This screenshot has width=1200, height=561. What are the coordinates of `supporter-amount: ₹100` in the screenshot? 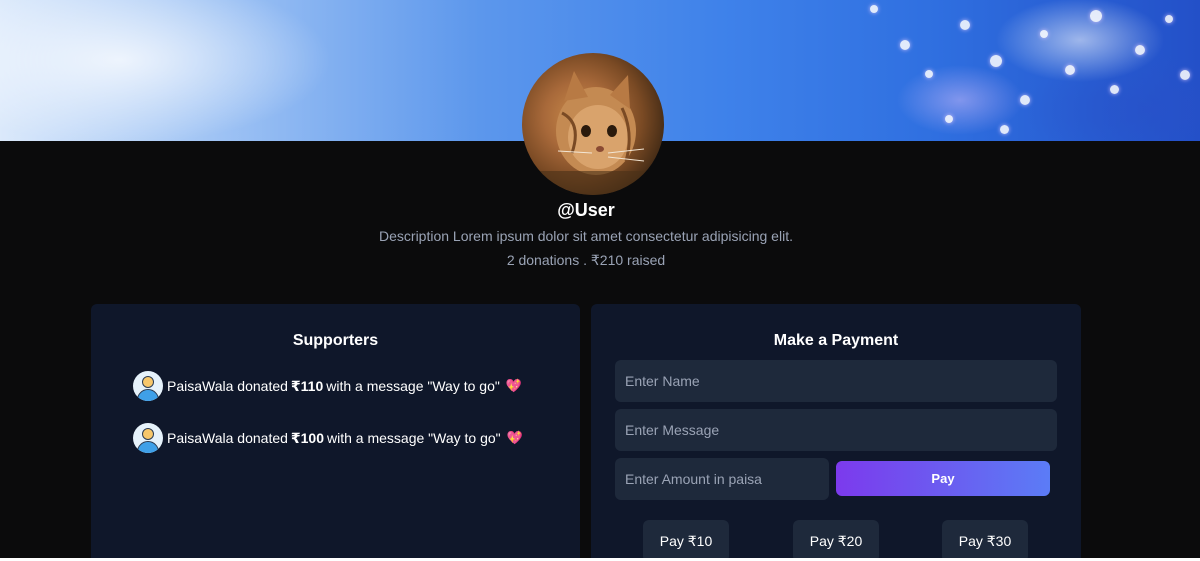 It's located at (307, 437).